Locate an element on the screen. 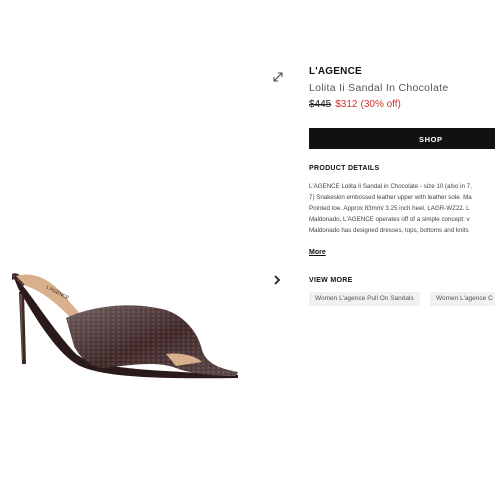  shop-button: SHOP is located at coordinates (402, 138).